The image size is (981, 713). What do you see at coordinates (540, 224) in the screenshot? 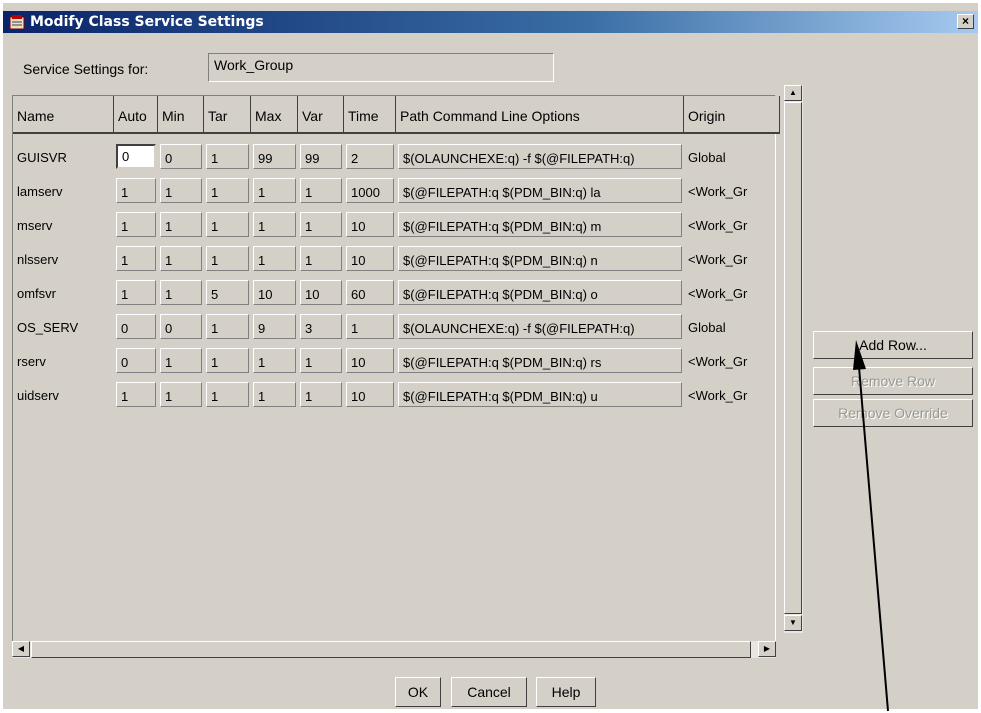
I see `table-cell: $(@FILEPATH:q $(PDM_BIN:q) m` at bounding box center [540, 224].